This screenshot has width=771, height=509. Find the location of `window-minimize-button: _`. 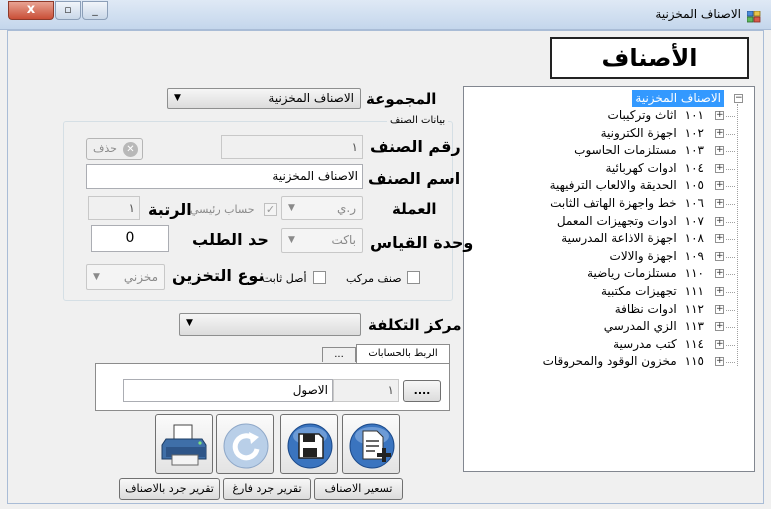

window-minimize-button: _ is located at coordinates (95, 10).